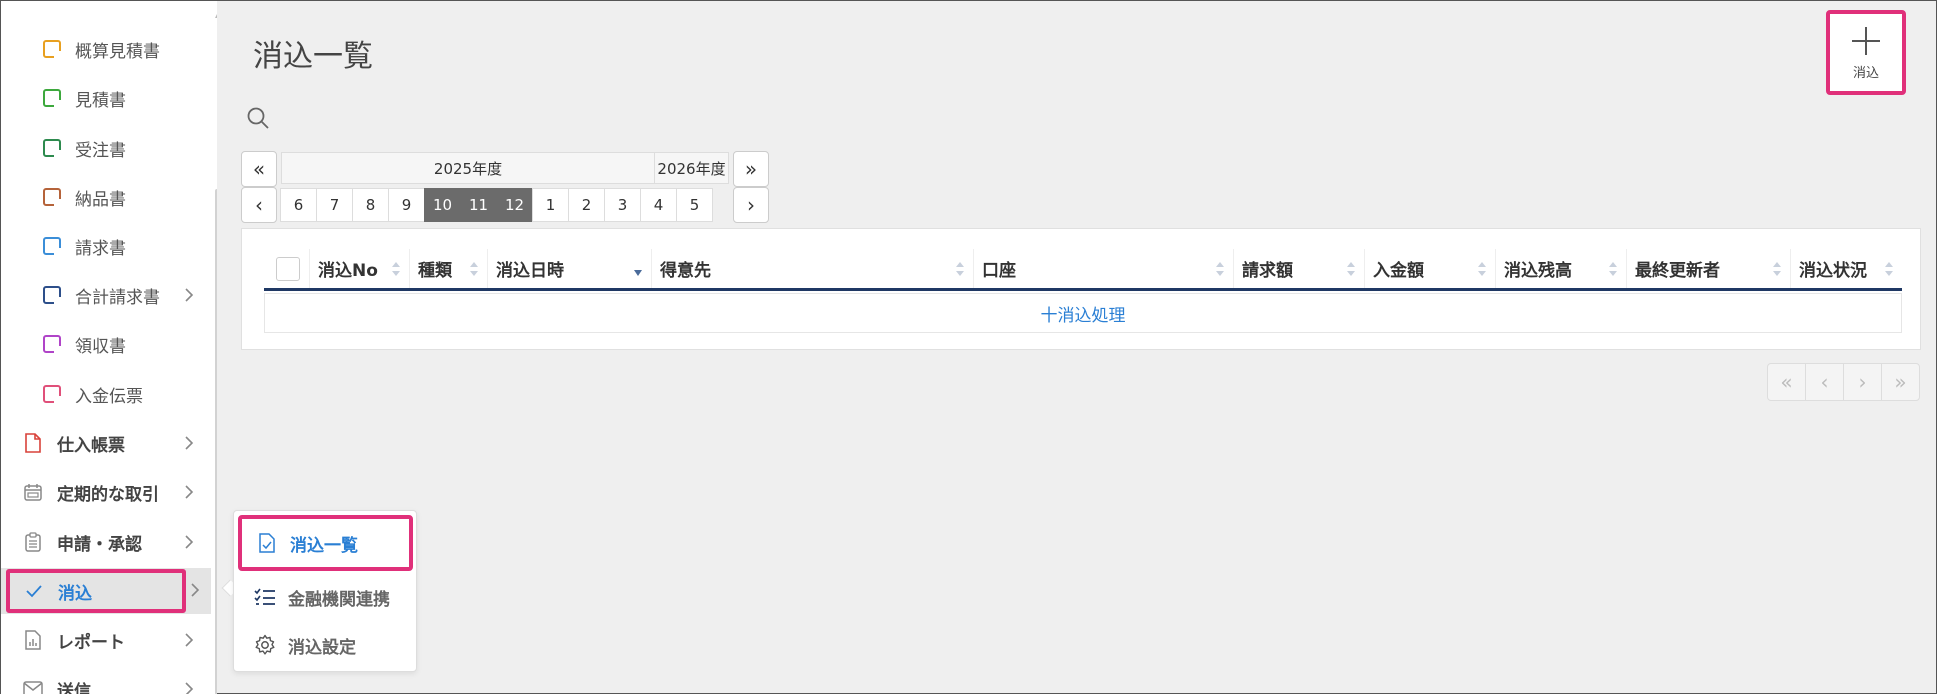  What do you see at coordinates (33, 542) in the screenshot?
I see `clipboard-icon` at bounding box center [33, 542].